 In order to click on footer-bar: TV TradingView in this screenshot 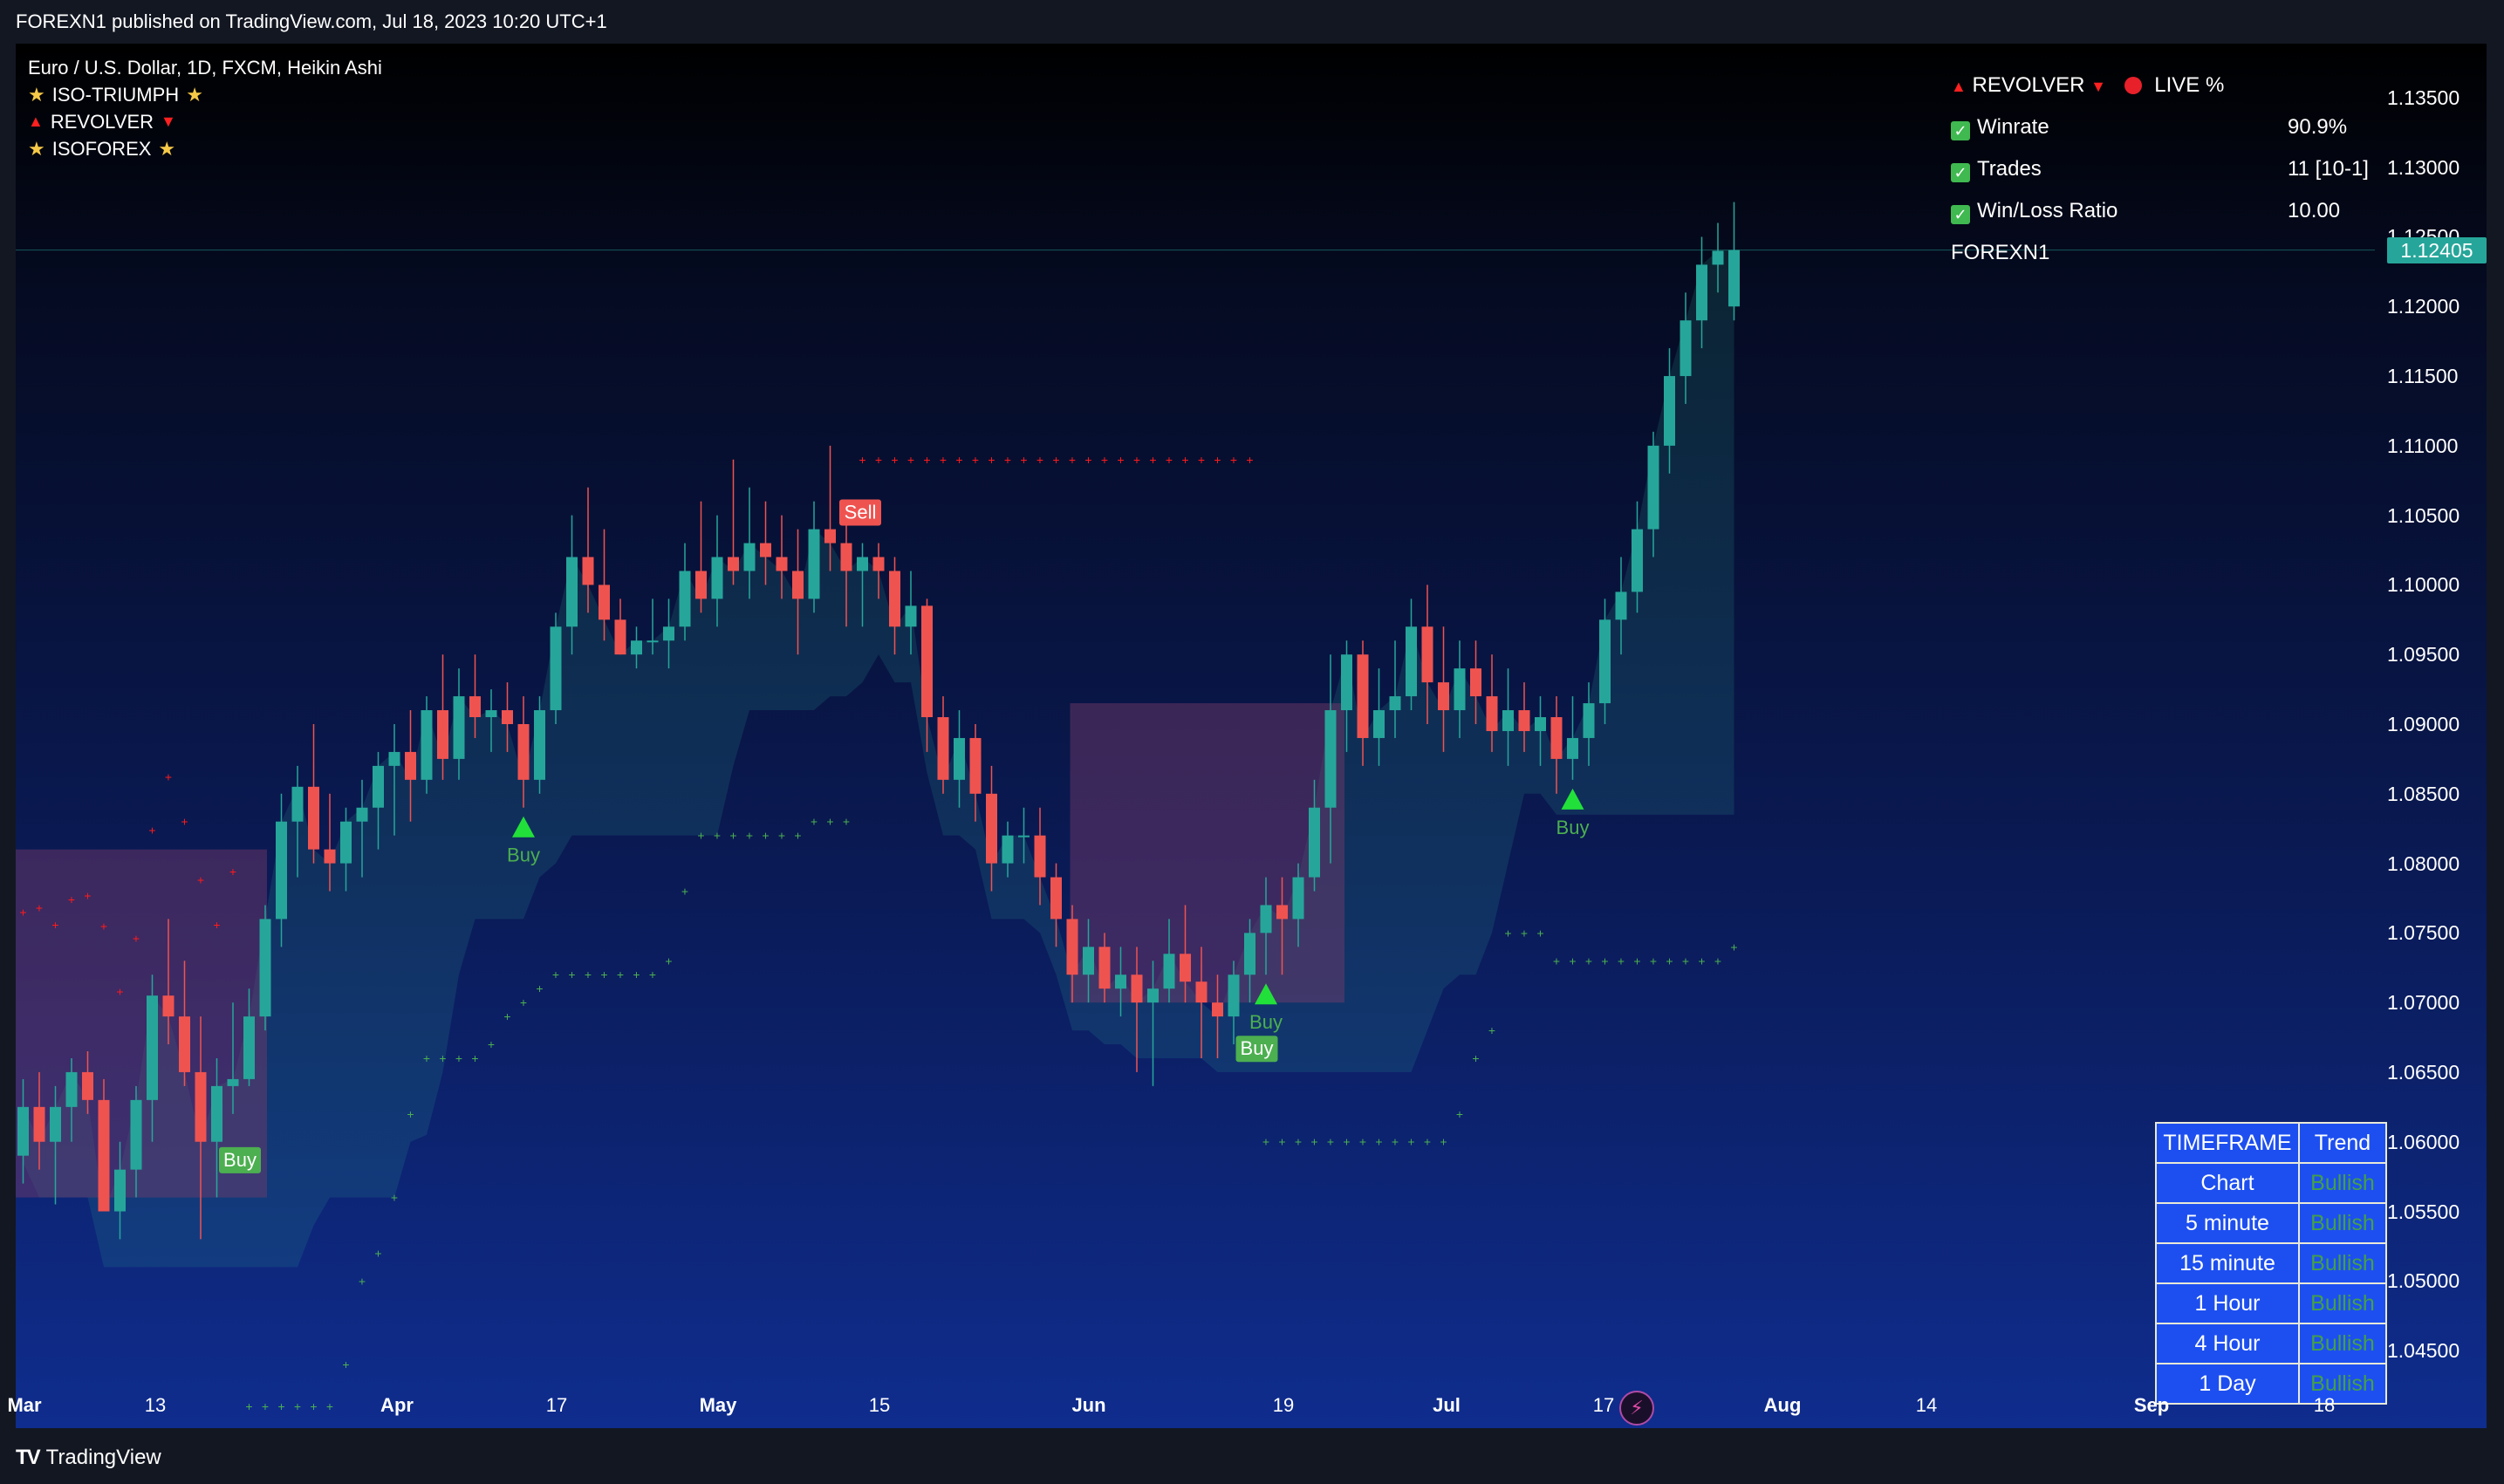, I will do `click(1252, 1456)`.